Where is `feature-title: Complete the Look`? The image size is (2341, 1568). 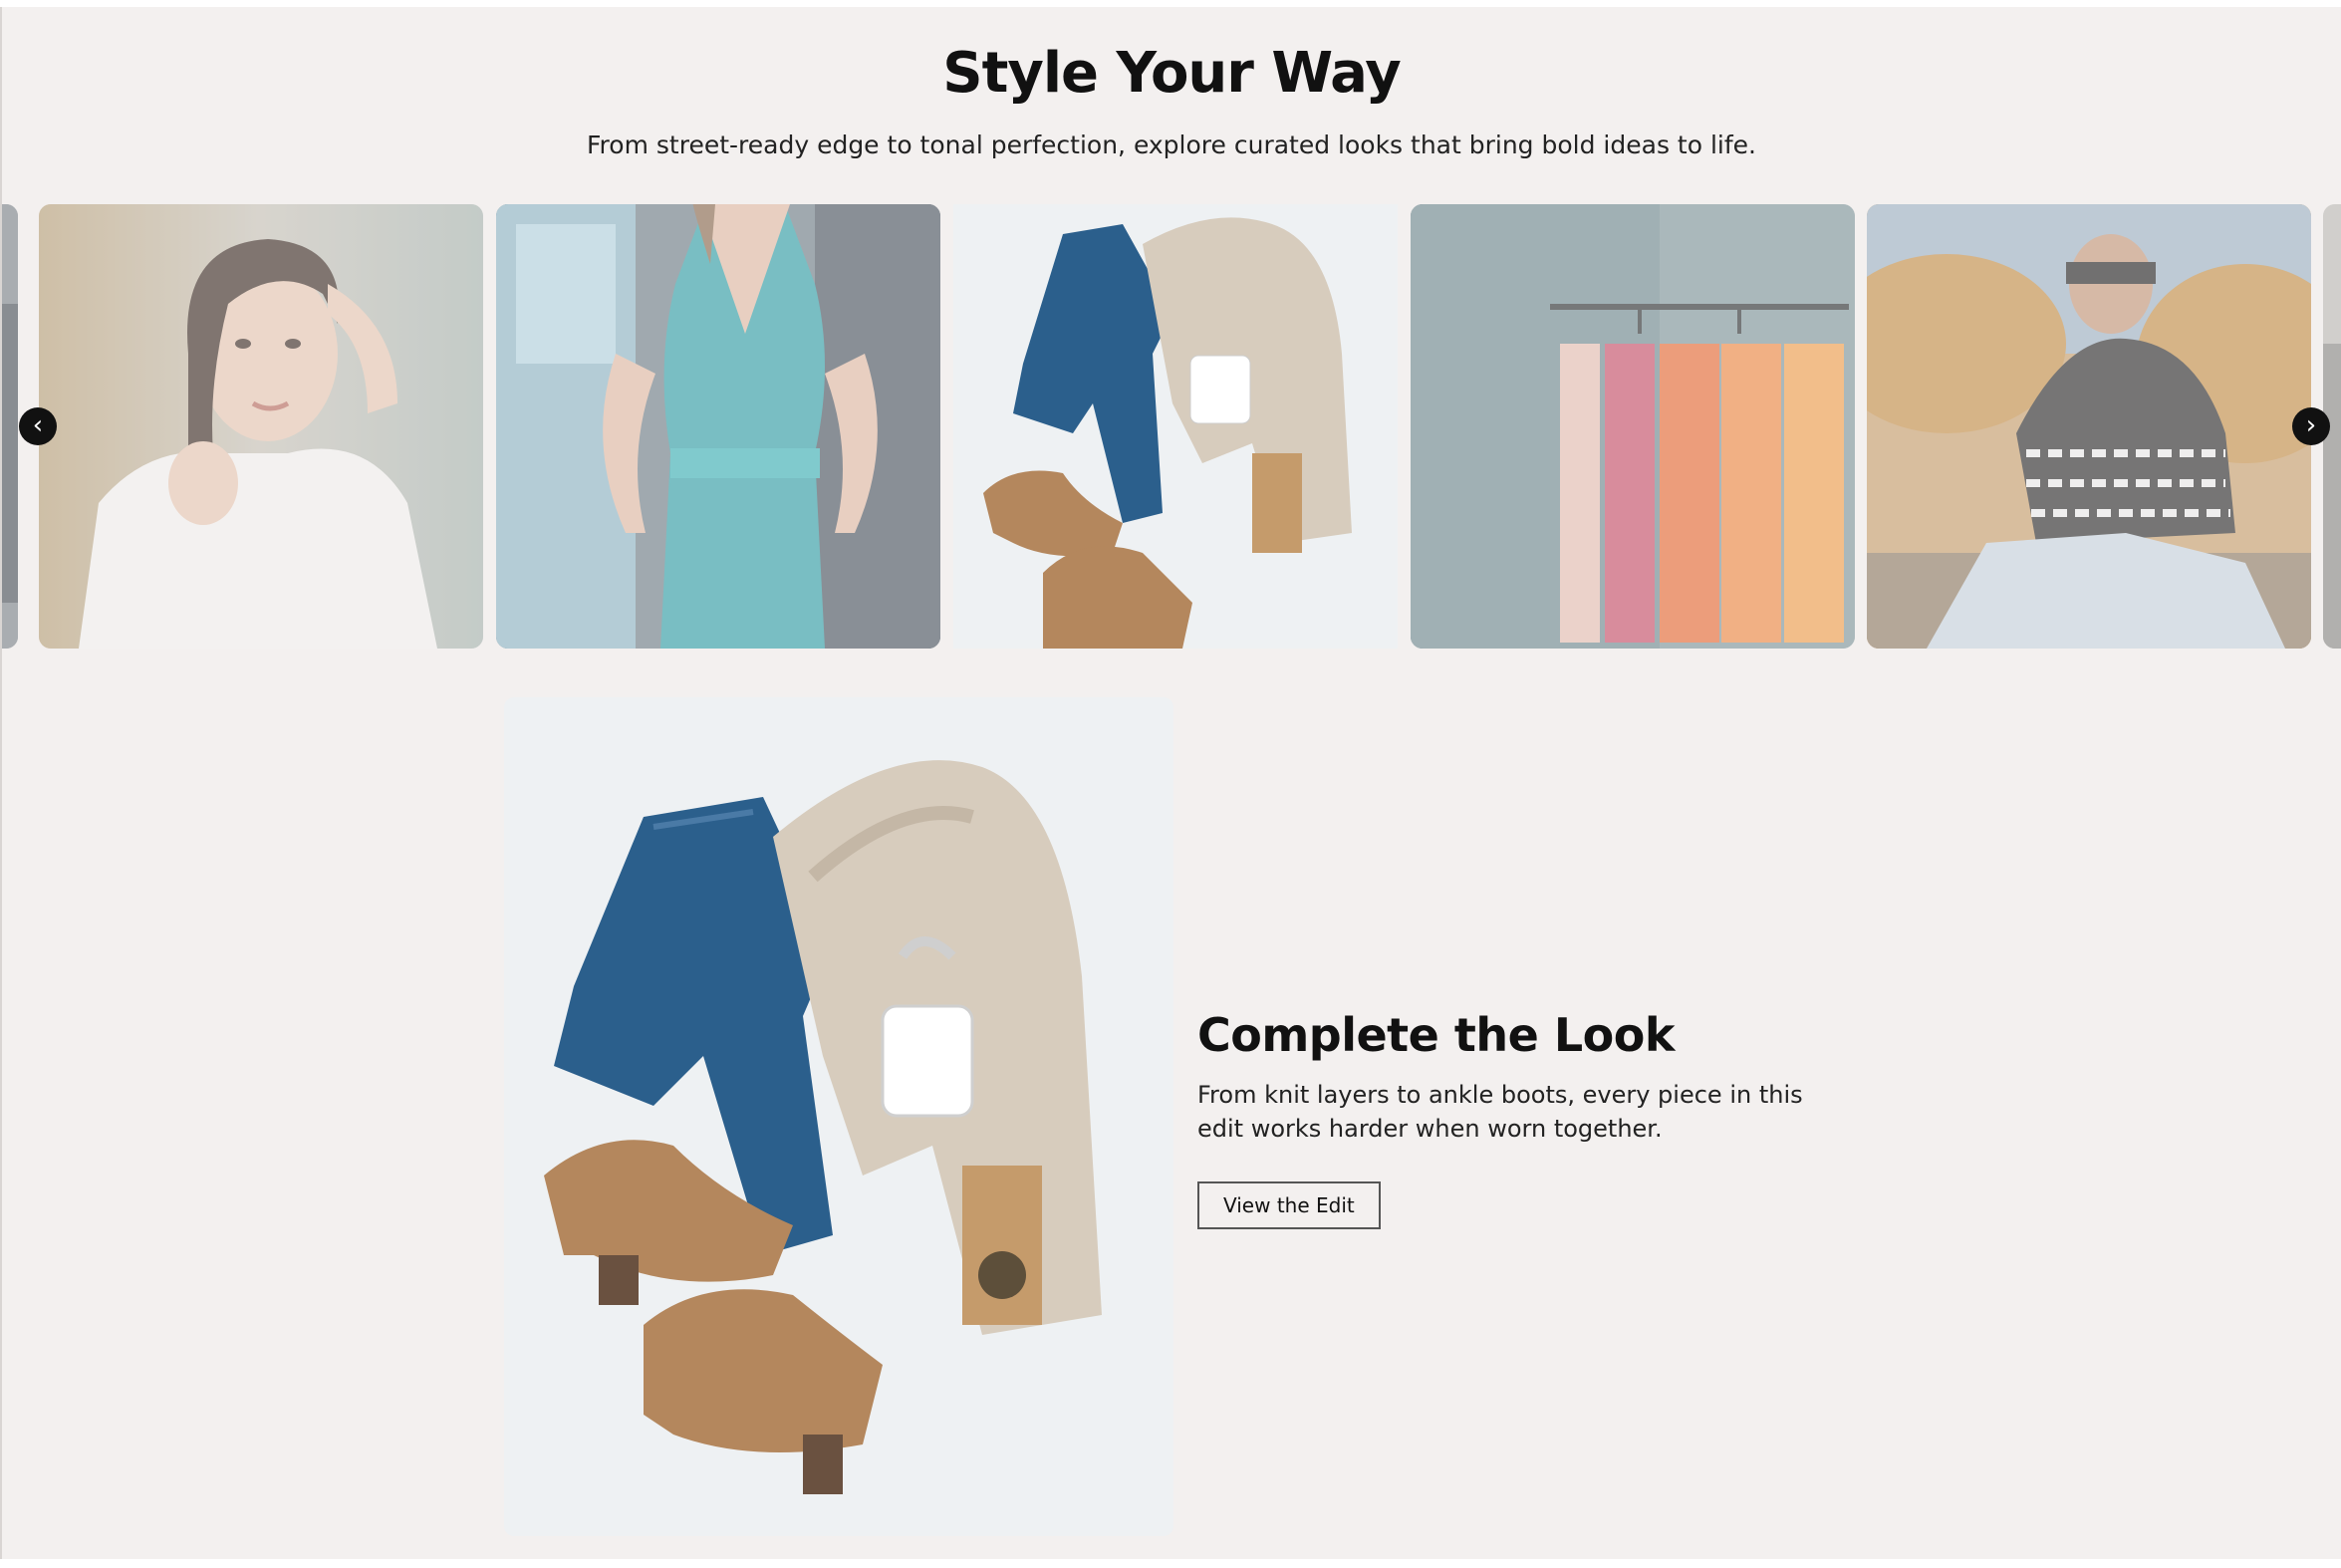 feature-title: Complete the Look is located at coordinates (1436, 1035).